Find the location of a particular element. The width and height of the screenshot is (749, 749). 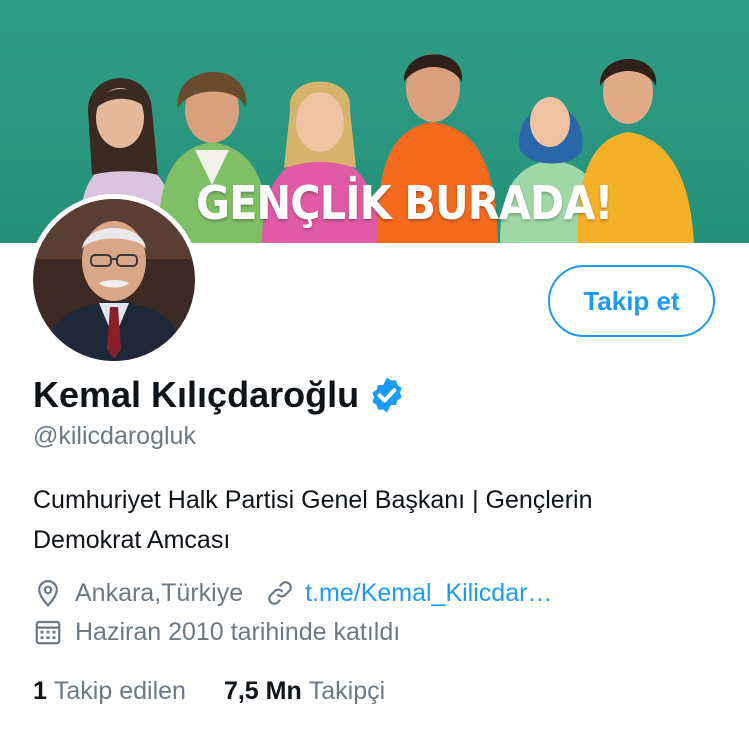

profile-meta-joined-row: Haziran 2010 tarihinde katıldı is located at coordinates (216, 632).